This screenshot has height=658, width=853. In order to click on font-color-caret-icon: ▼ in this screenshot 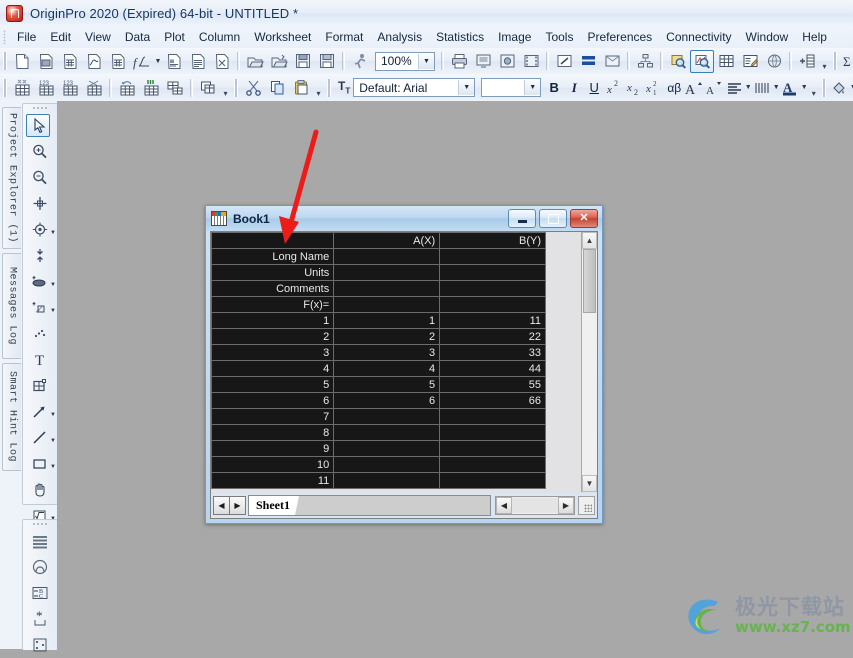, I will do `click(804, 87)`.